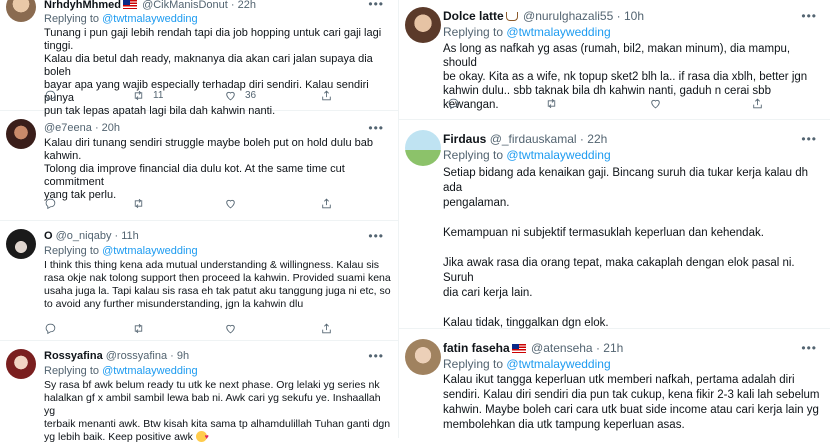 The width and height of the screenshot is (830, 444). I want to click on display-name: Rossyafina, so click(73, 356).